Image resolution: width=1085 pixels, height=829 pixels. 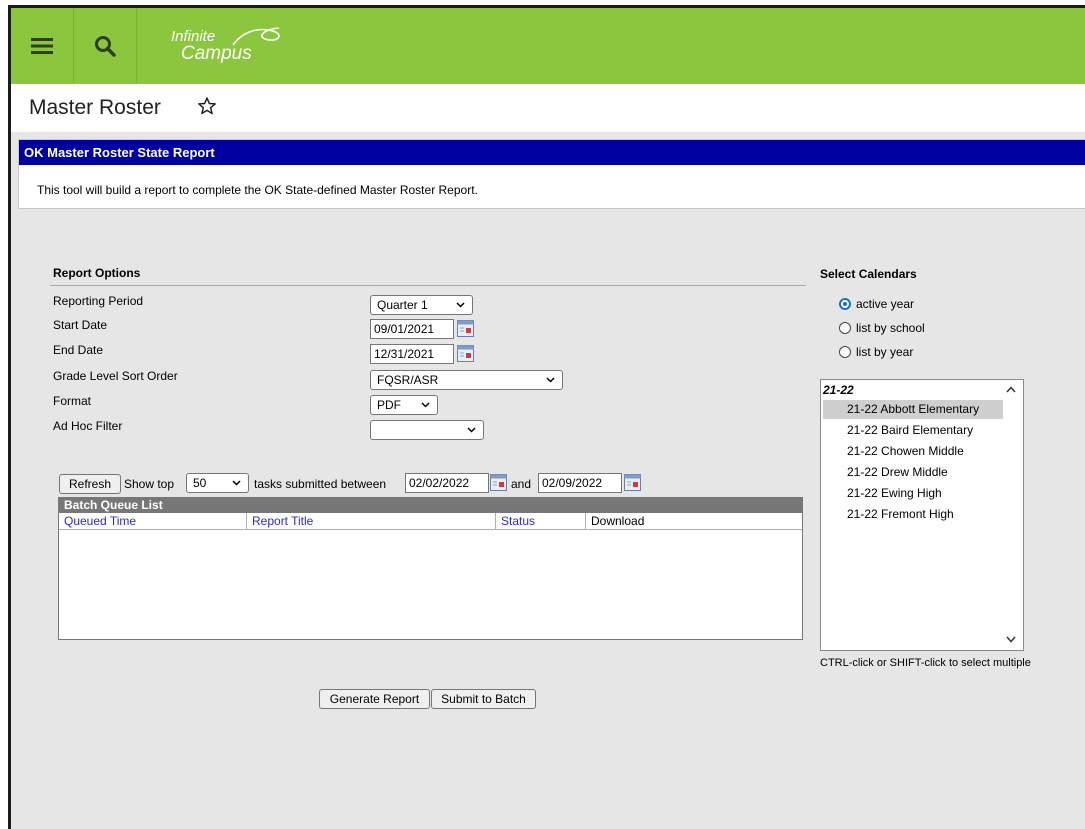 I want to click on section-divider, so click(x=428, y=285).